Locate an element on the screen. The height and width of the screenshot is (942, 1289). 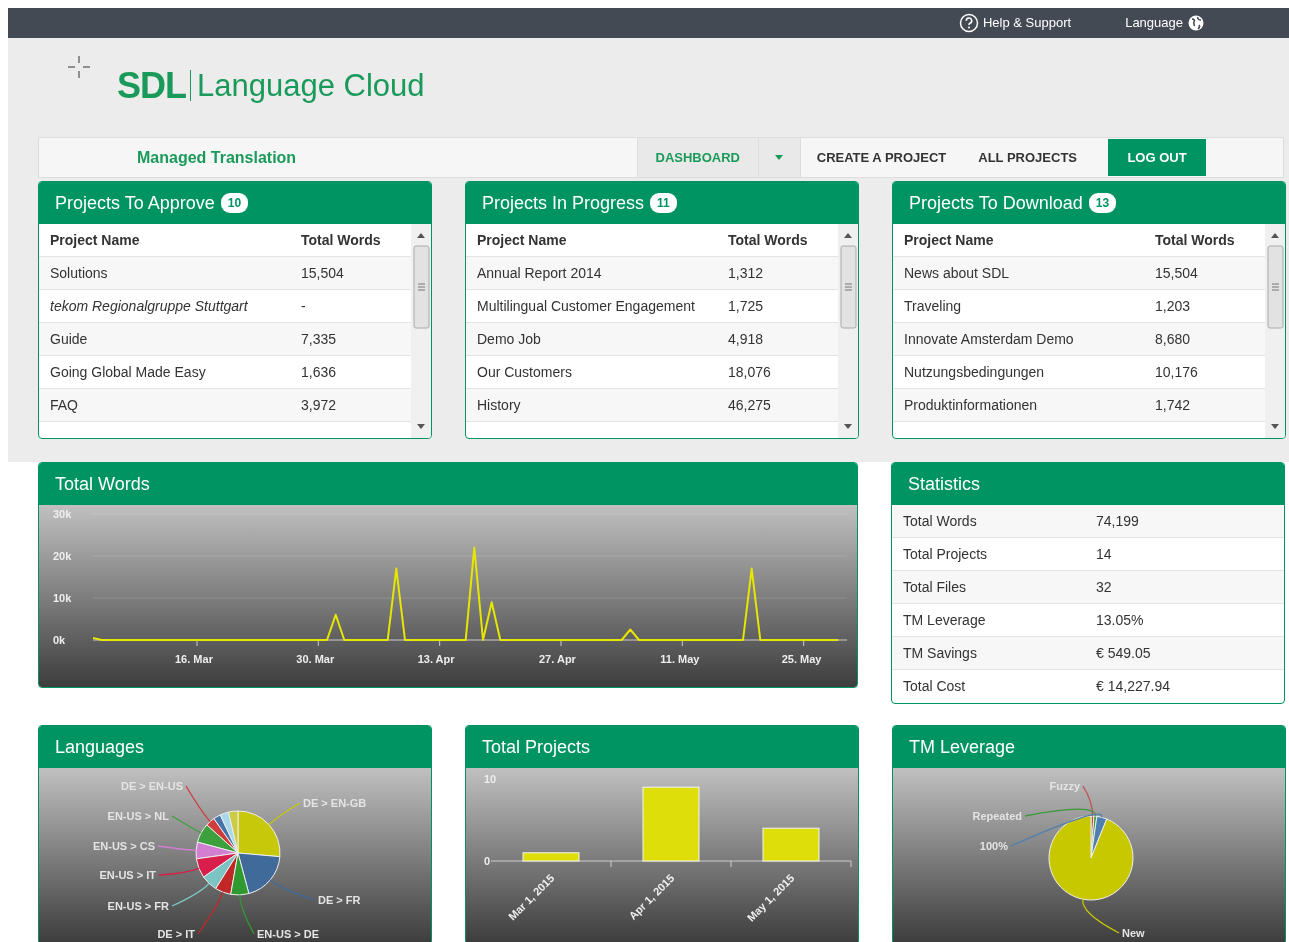
crosshair-icon is located at coordinates (79, 67).